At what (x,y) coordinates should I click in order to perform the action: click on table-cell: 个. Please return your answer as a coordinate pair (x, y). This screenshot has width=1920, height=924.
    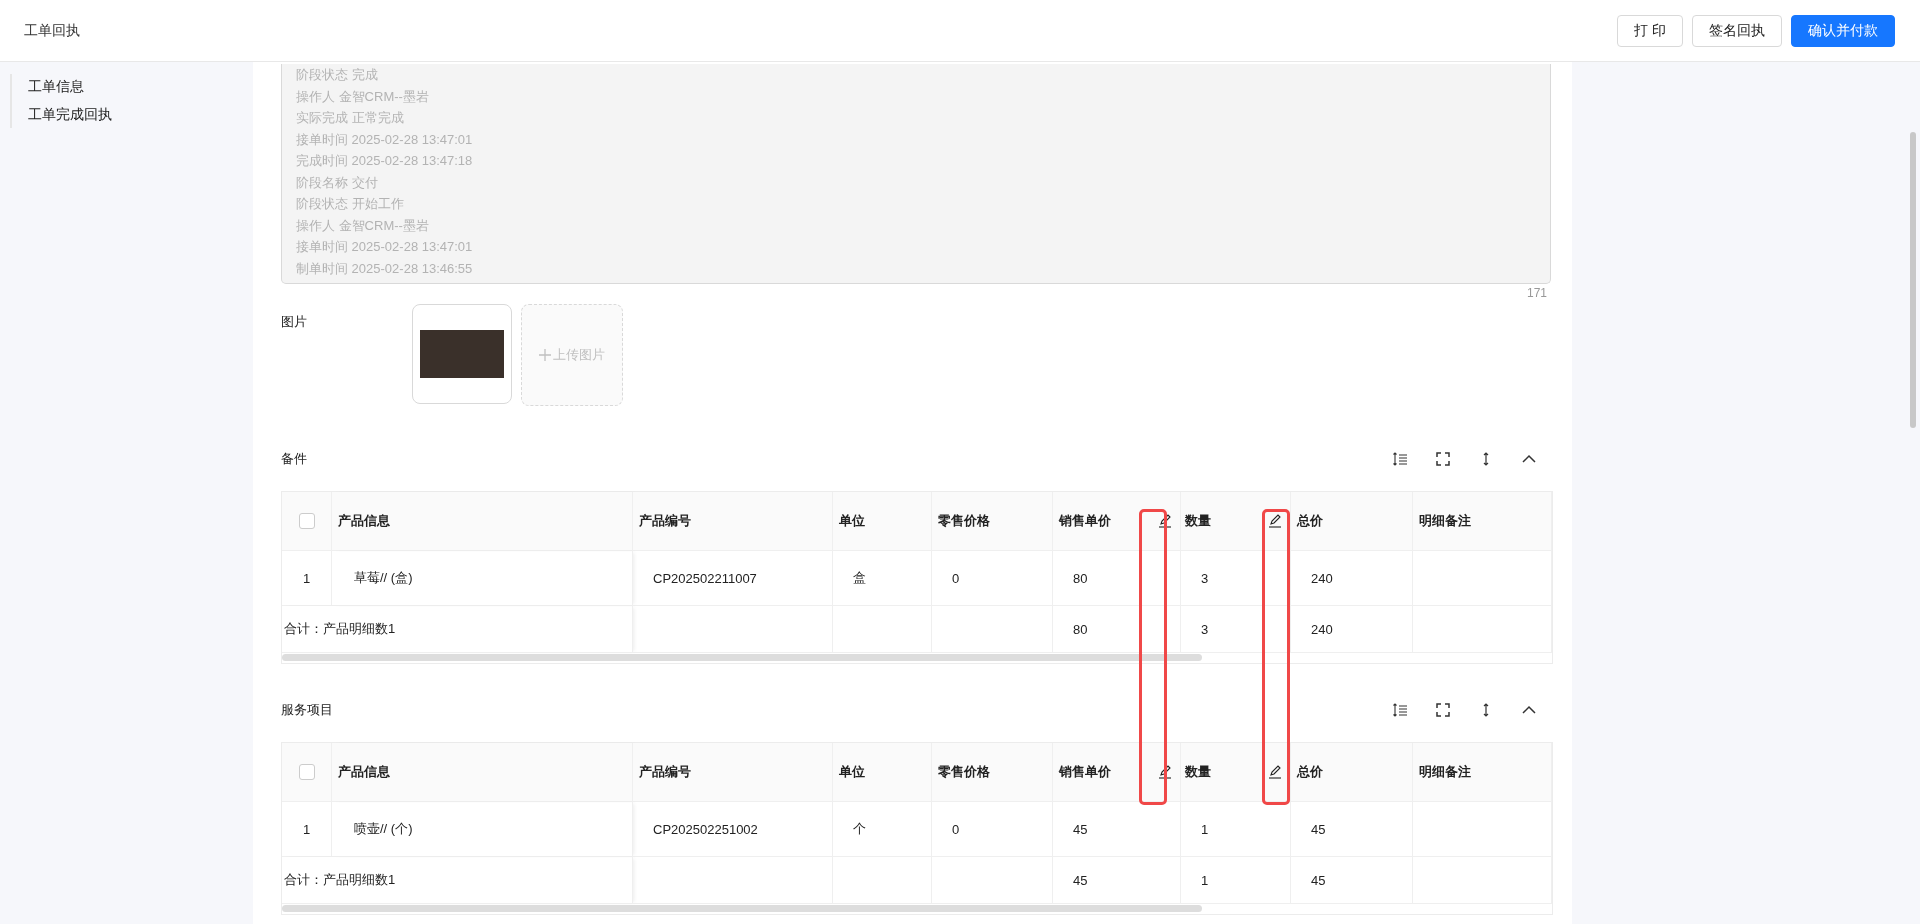
    Looking at the image, I should click on (859, 829).